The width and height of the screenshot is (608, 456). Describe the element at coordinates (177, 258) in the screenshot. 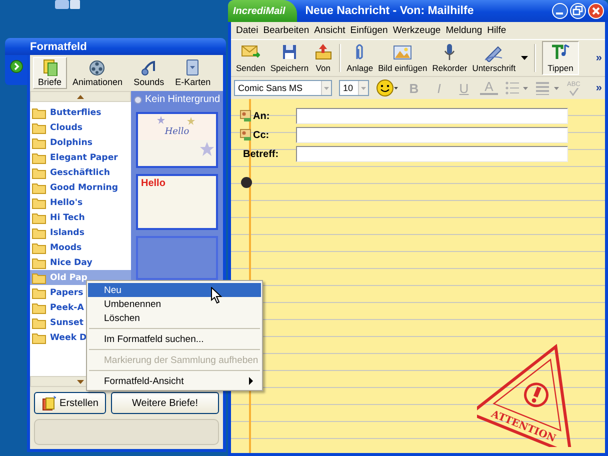

I see `stationery-thumbnail` at that location.